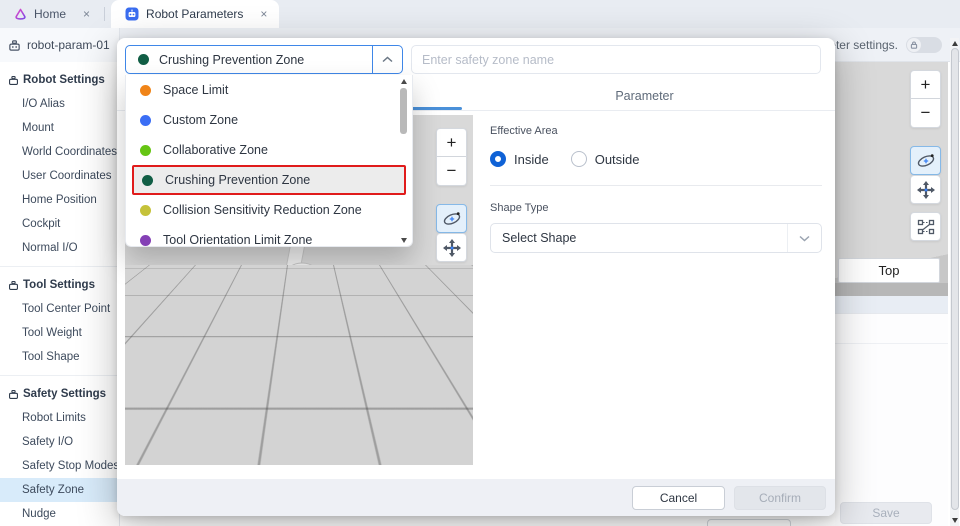  I want to click on zoom-out-button: −, so click(451, 171).